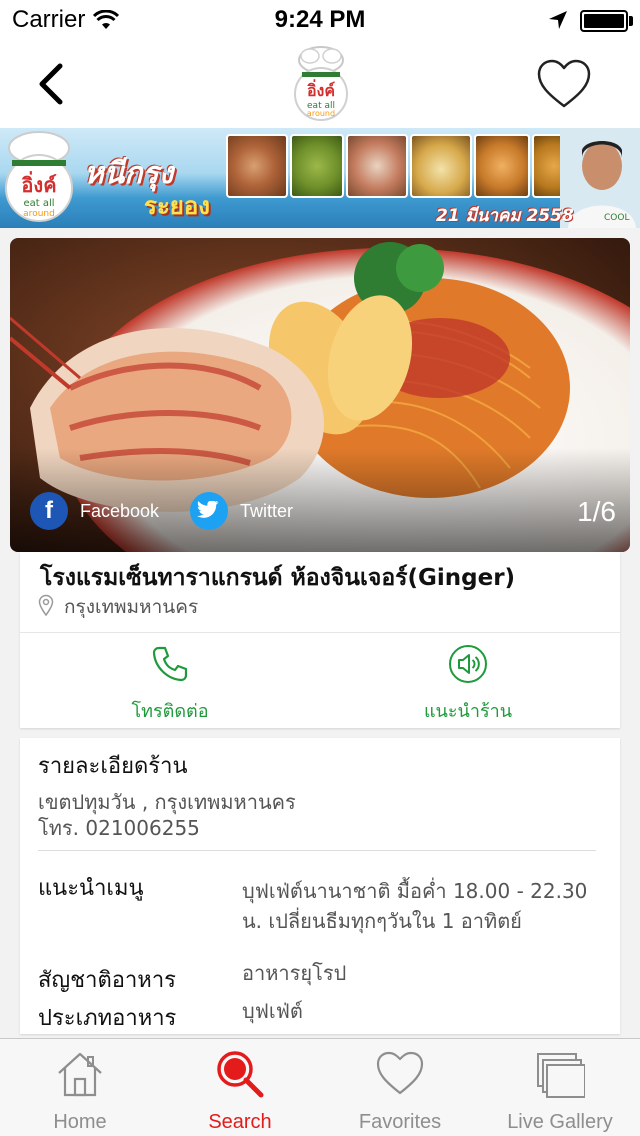 The height and width of the screenshot is (1136, 640). What do you see at coordinates (107, 980) in the screenshot?
I see `cuisine-label: สัญชาติอาหาร` at bounding box center [107, 980].